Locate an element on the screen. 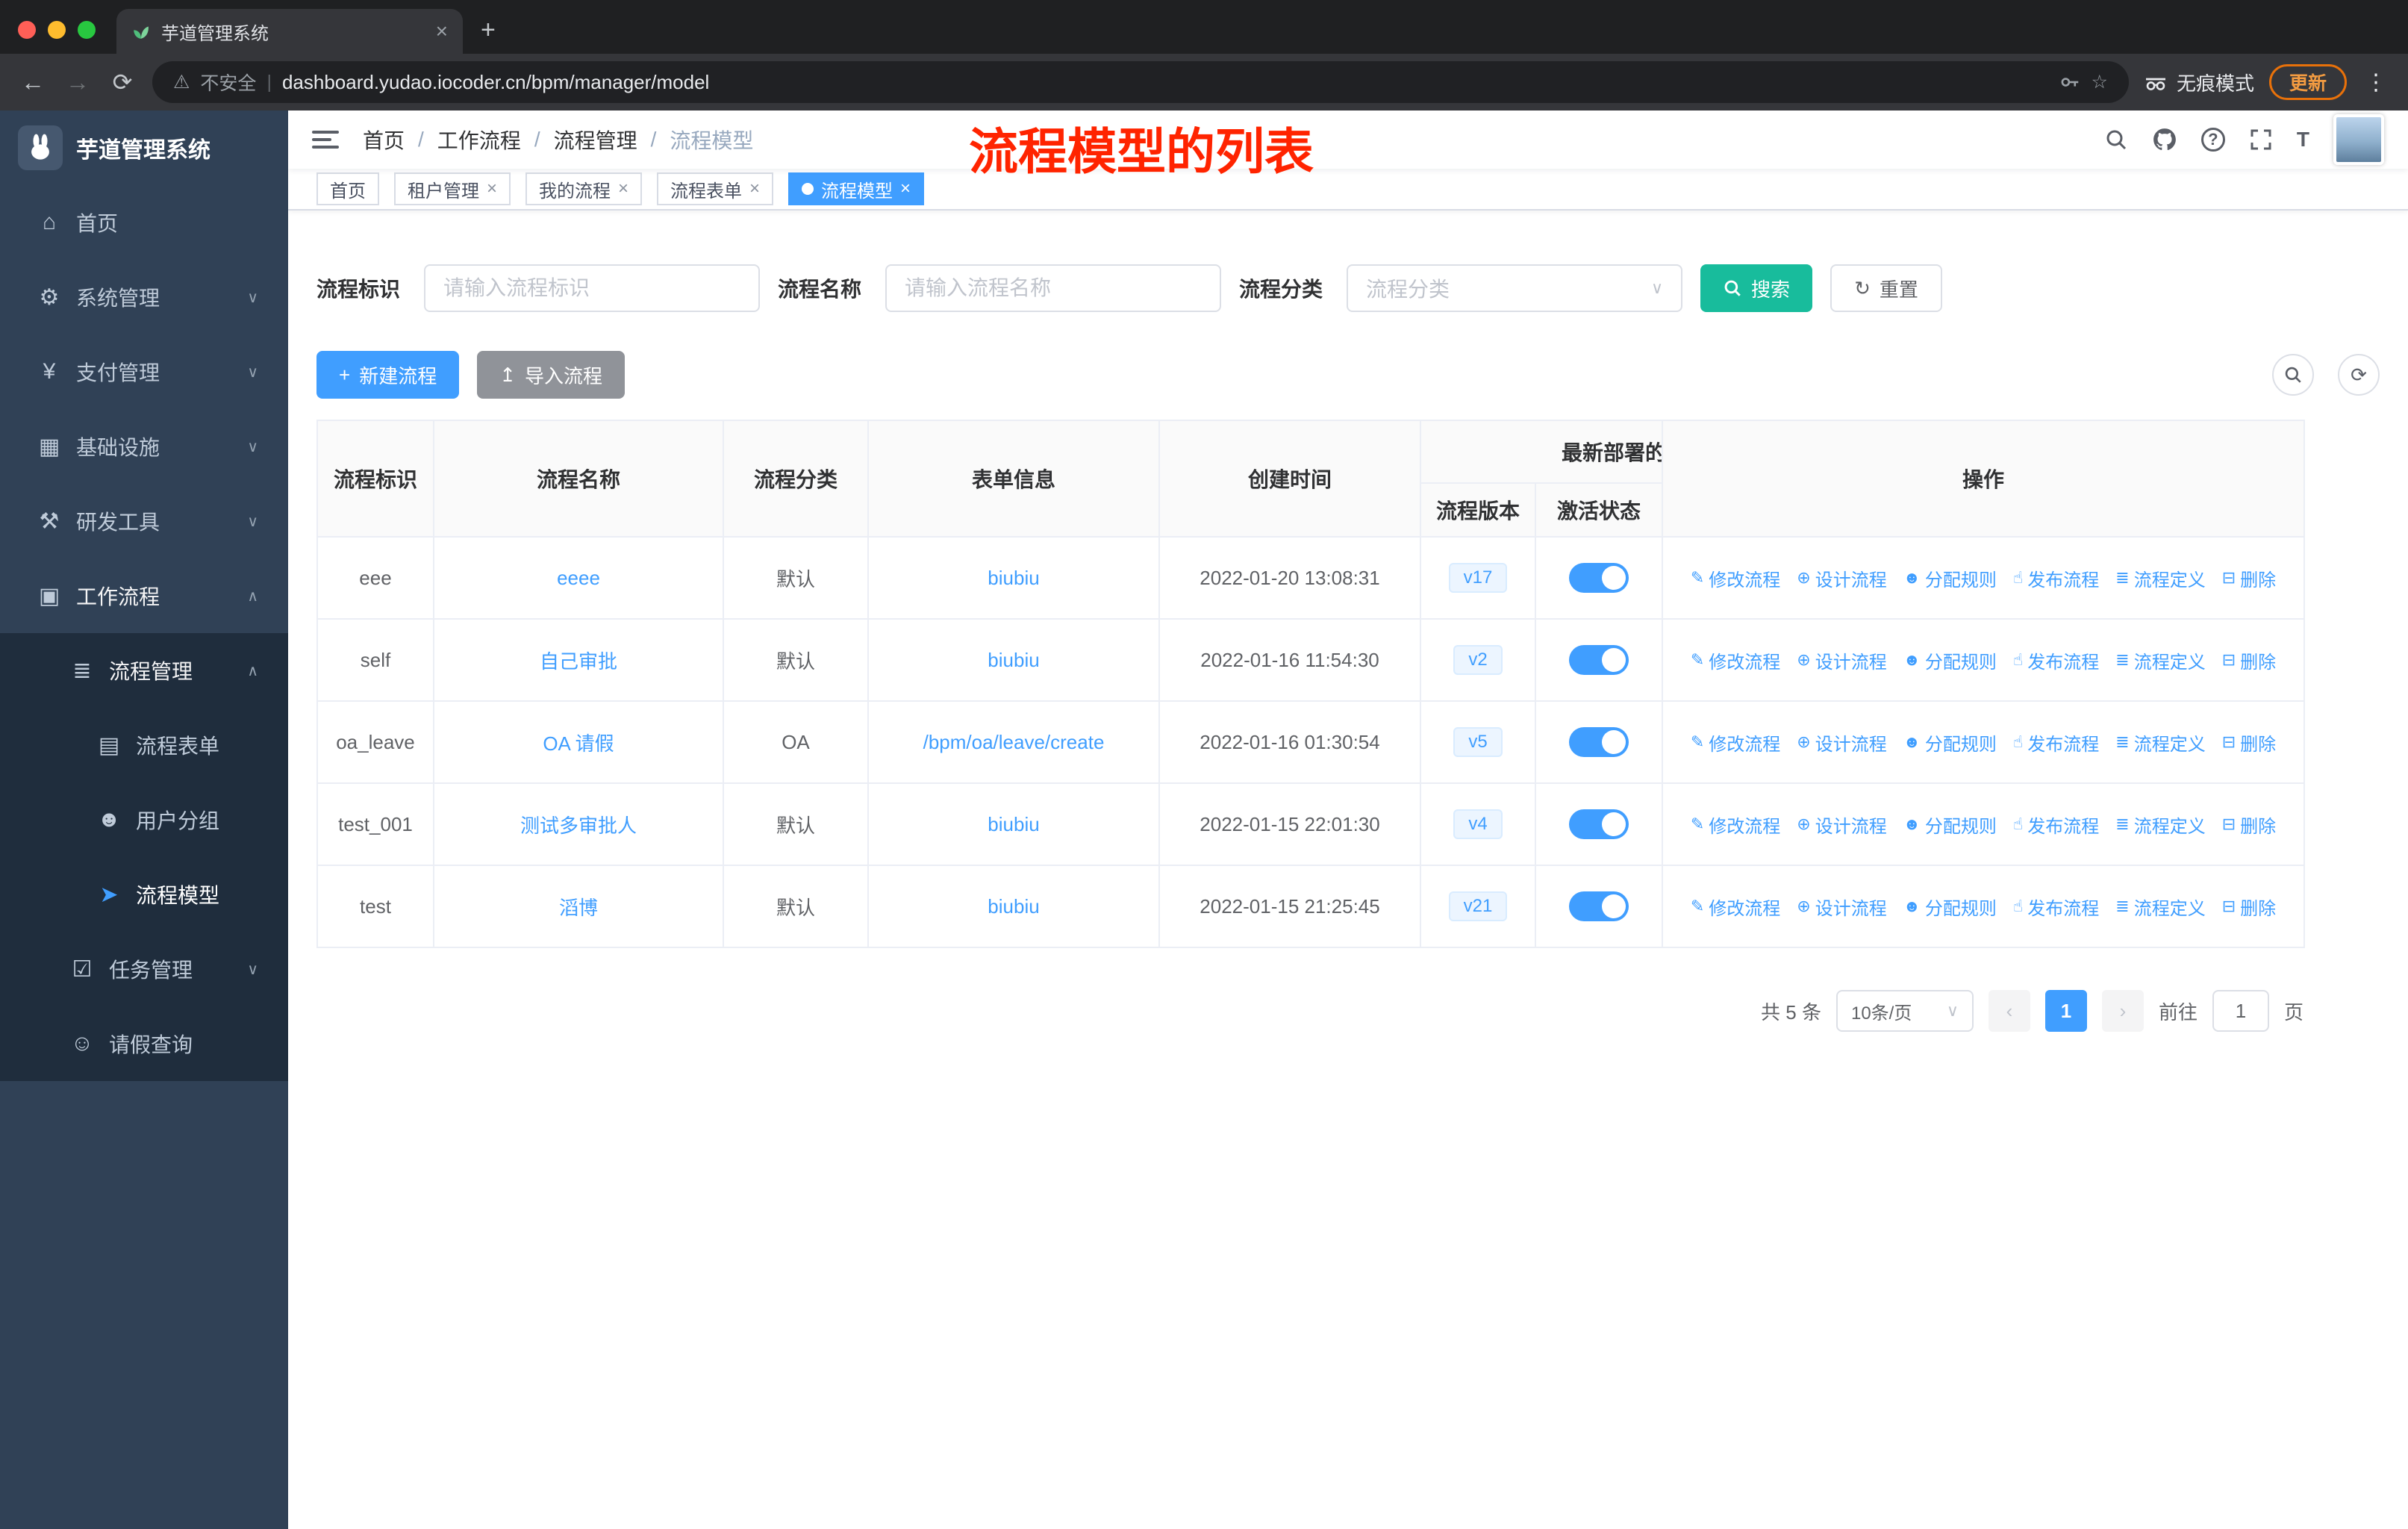 This screenshot has height=1529, width=2408. update-button: 更新 is located at coordinates (2307, 82).